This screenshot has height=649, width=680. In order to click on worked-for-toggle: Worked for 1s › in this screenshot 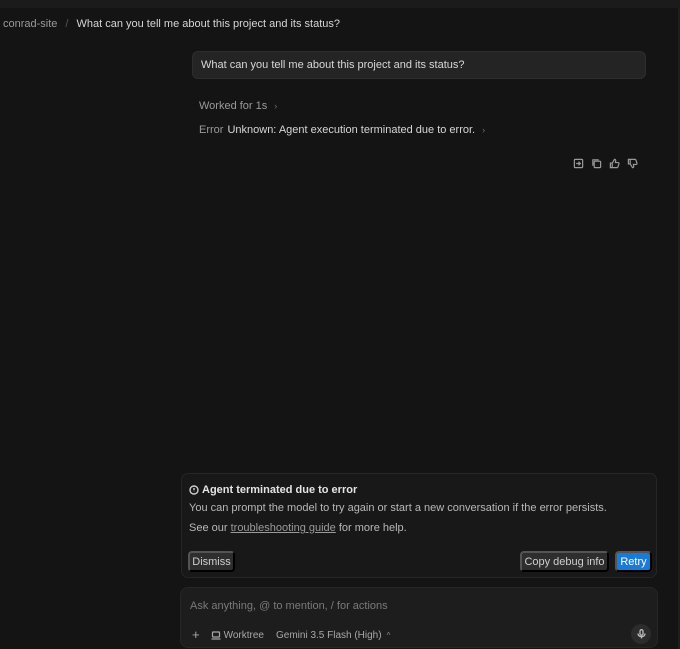, I will do `click(238, 106)`.